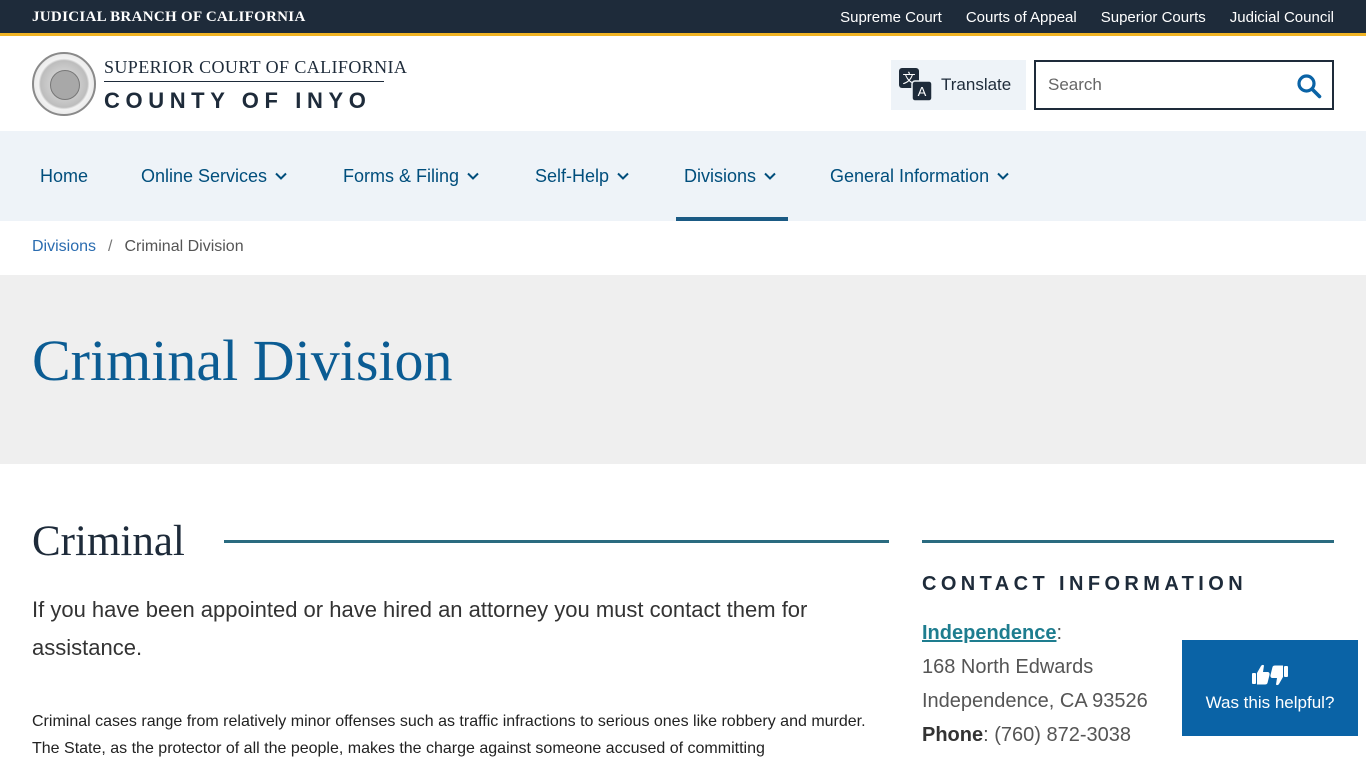 The image size is (1366, 768). I want to click on section-divider, so click(556, 541).